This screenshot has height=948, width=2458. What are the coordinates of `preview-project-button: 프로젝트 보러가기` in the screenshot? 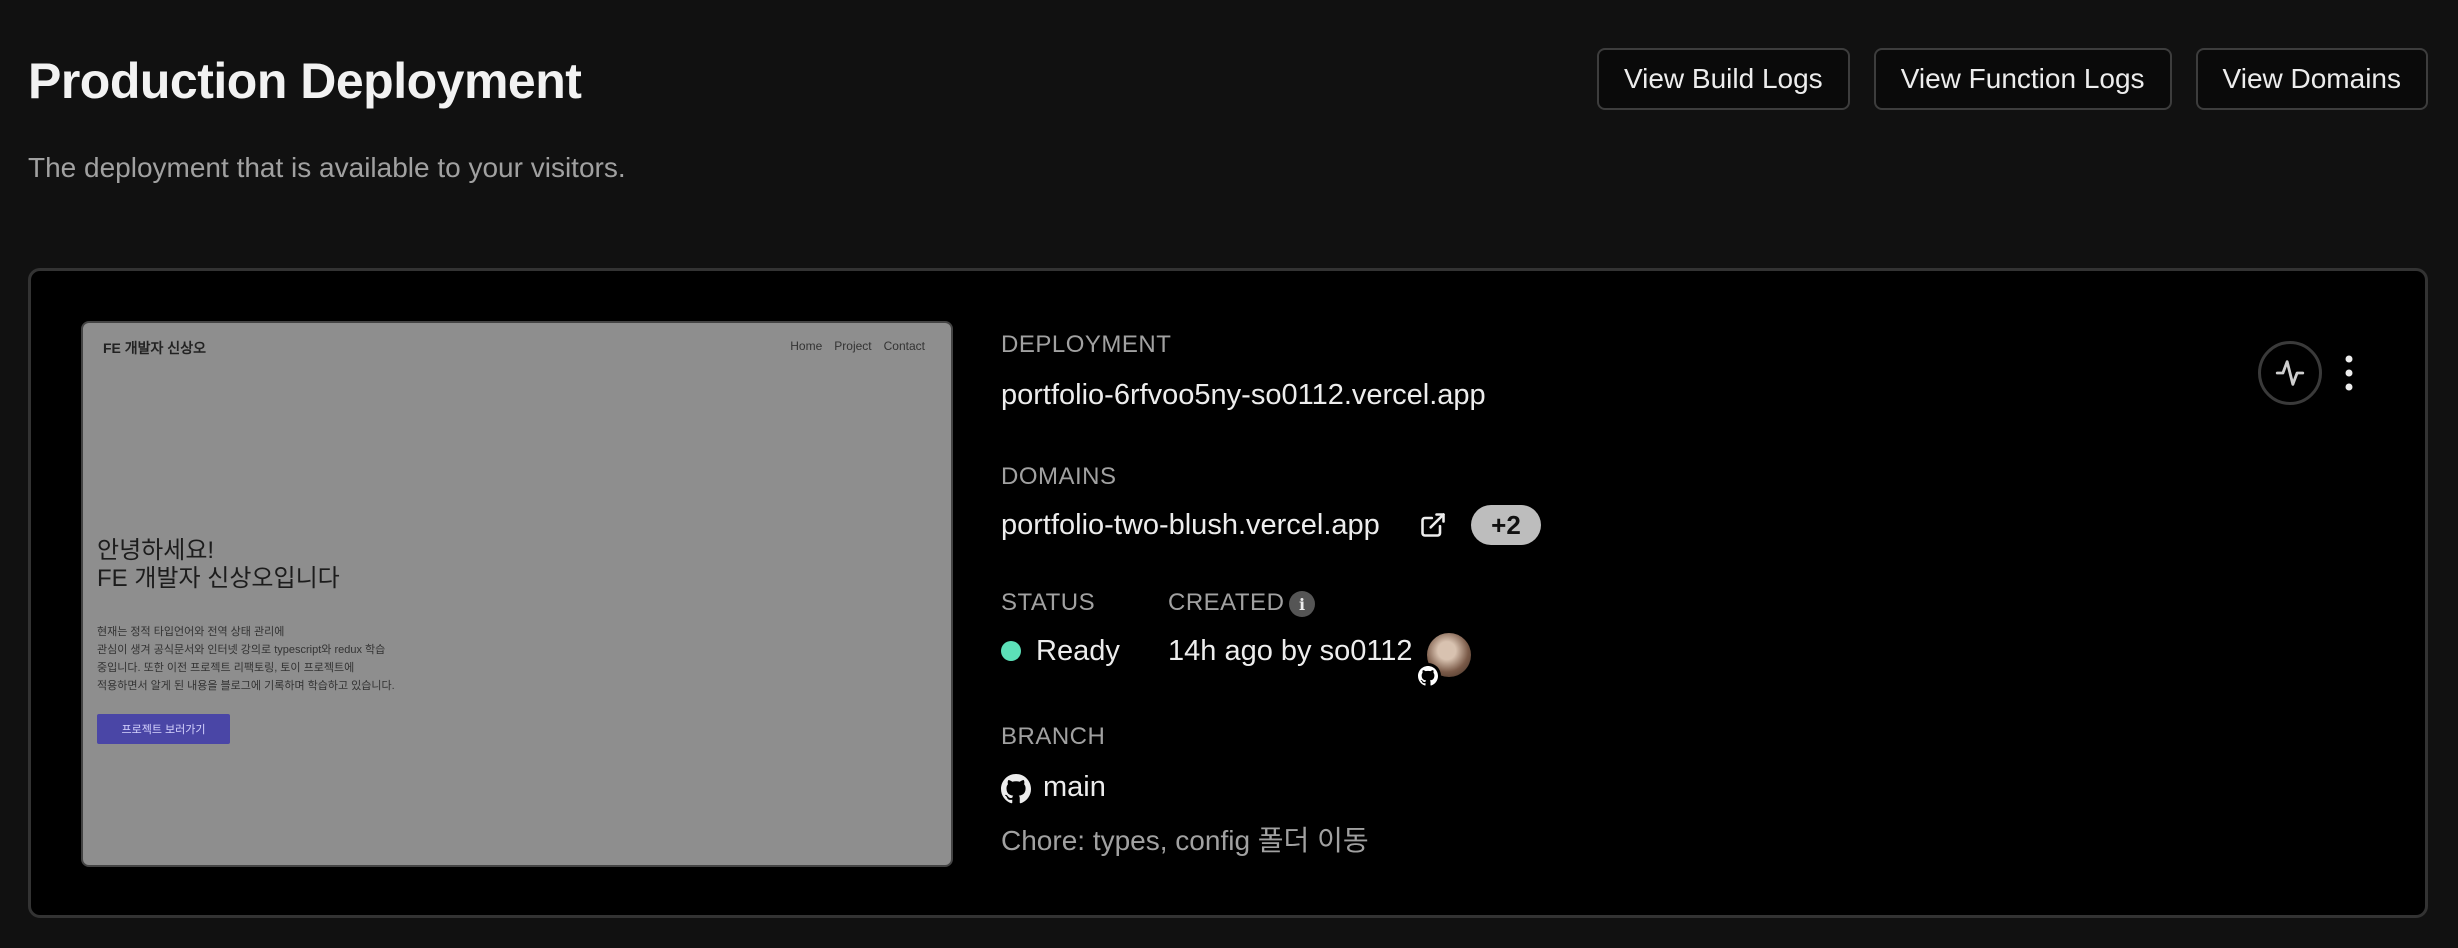 It's located at (163, 729).